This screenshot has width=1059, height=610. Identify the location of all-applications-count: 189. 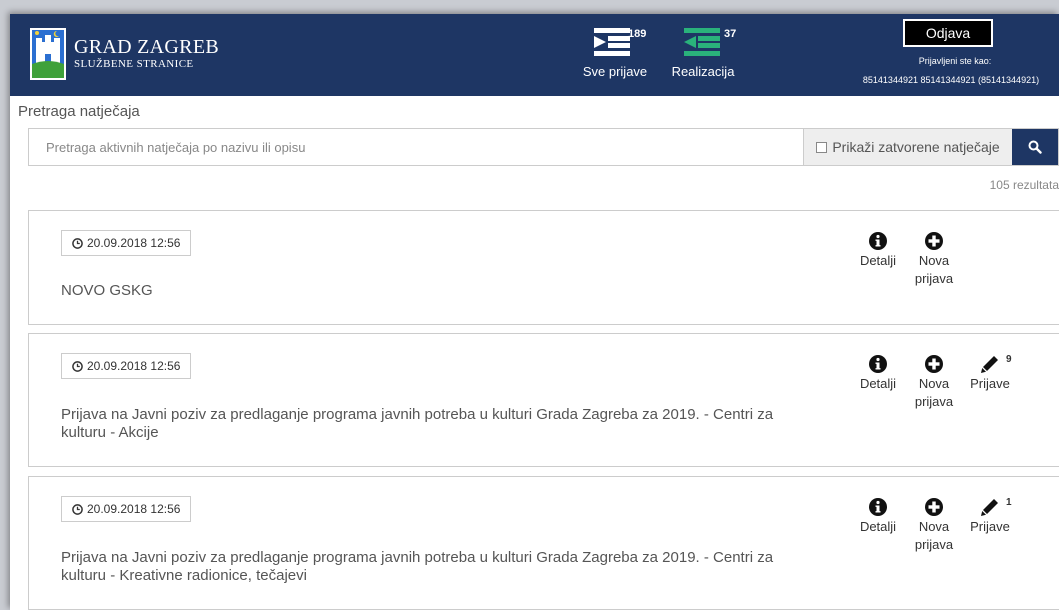
(637, 34).